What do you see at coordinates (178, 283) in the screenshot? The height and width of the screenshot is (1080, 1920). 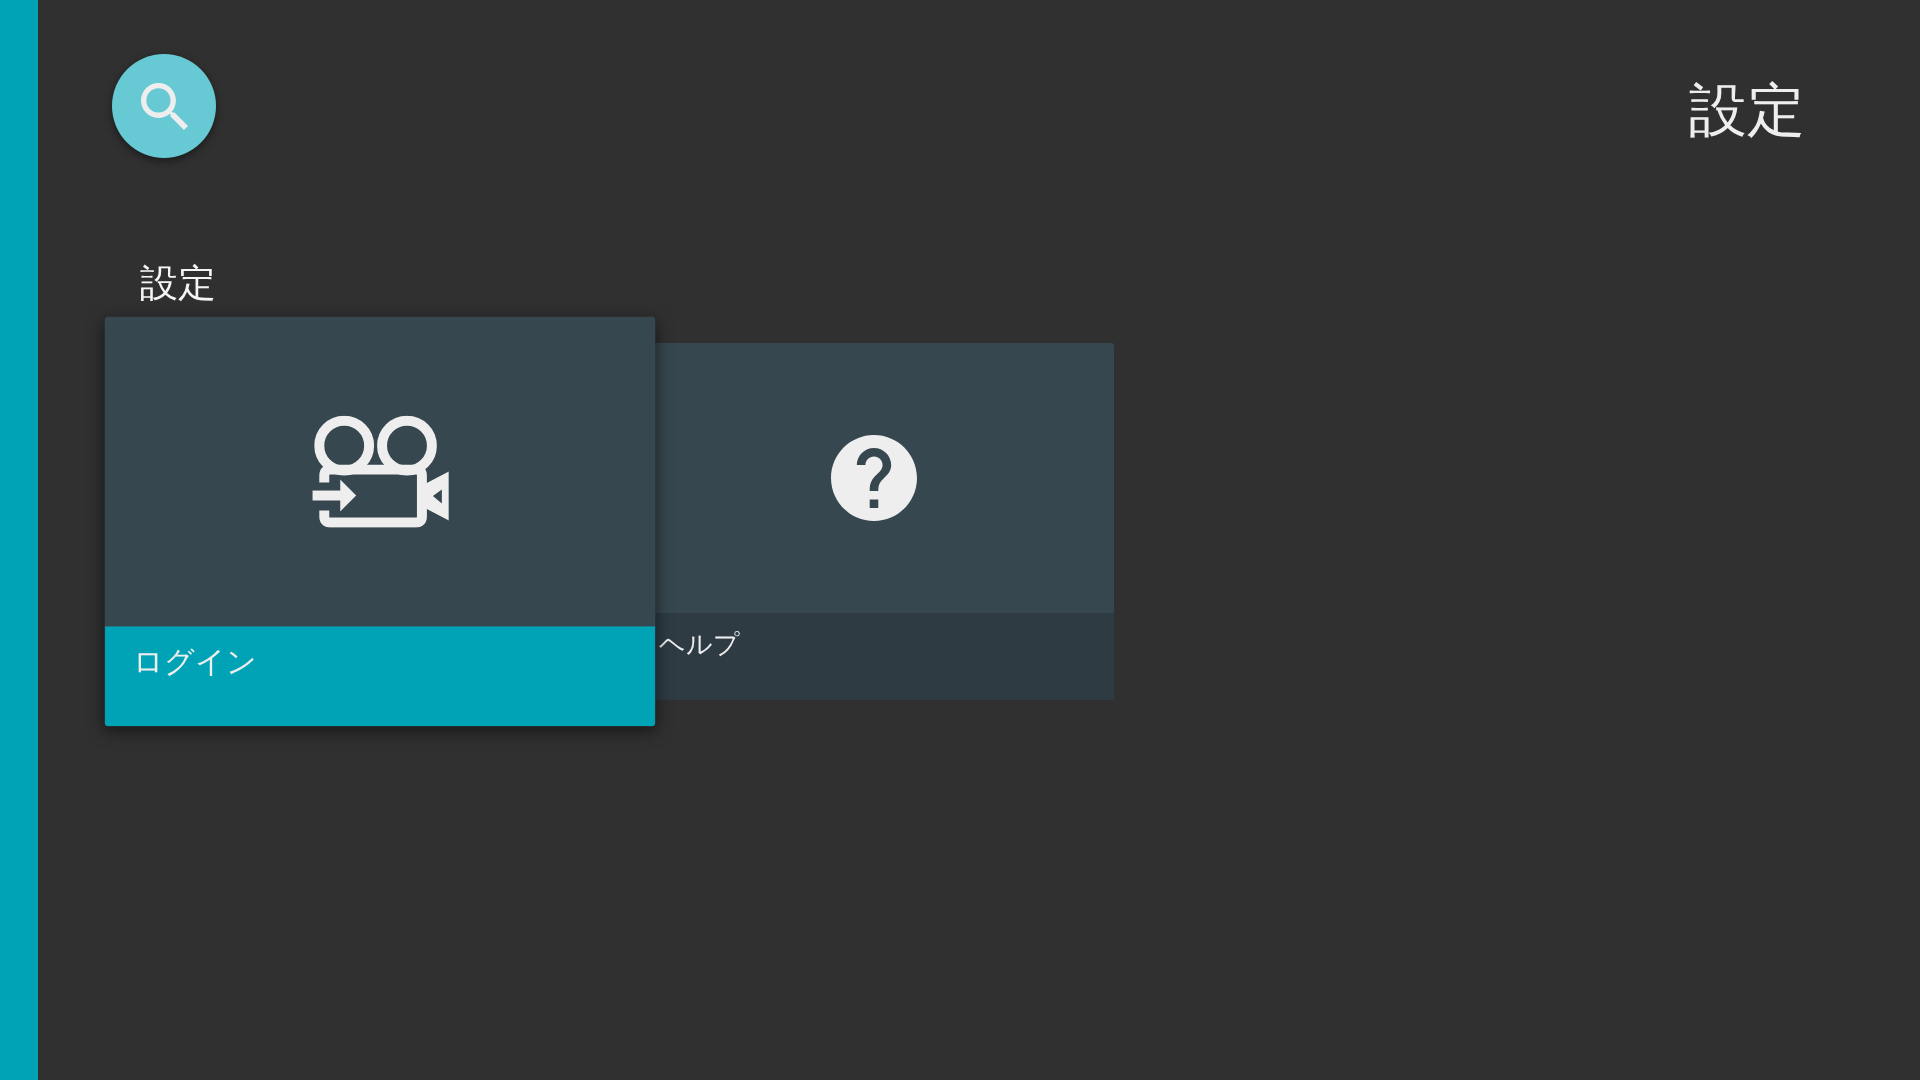 I see `section-title: 設定` at bounding box center [178, 283].